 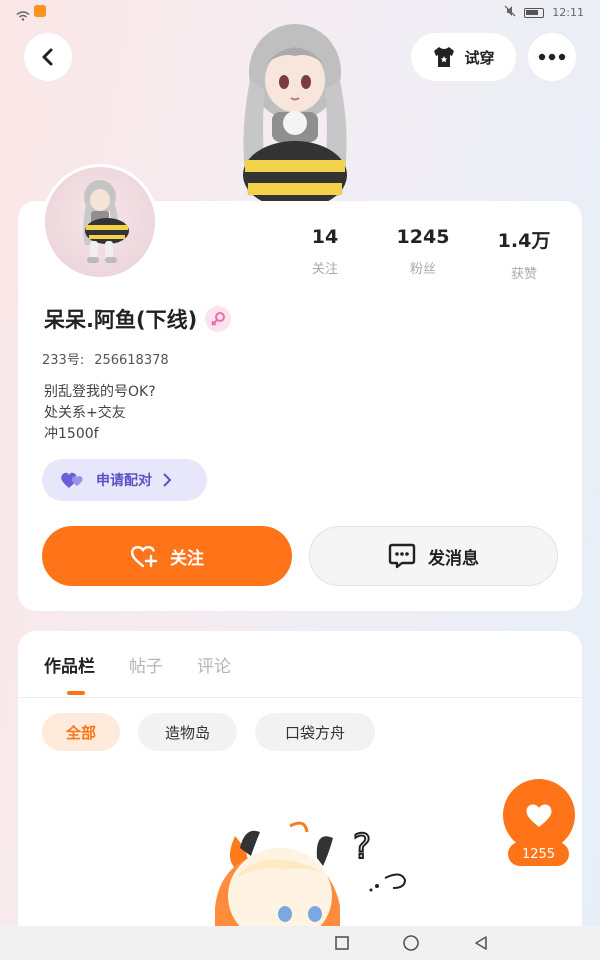 I want to click on uid-label: 233号:, so click(x=63, y=360).